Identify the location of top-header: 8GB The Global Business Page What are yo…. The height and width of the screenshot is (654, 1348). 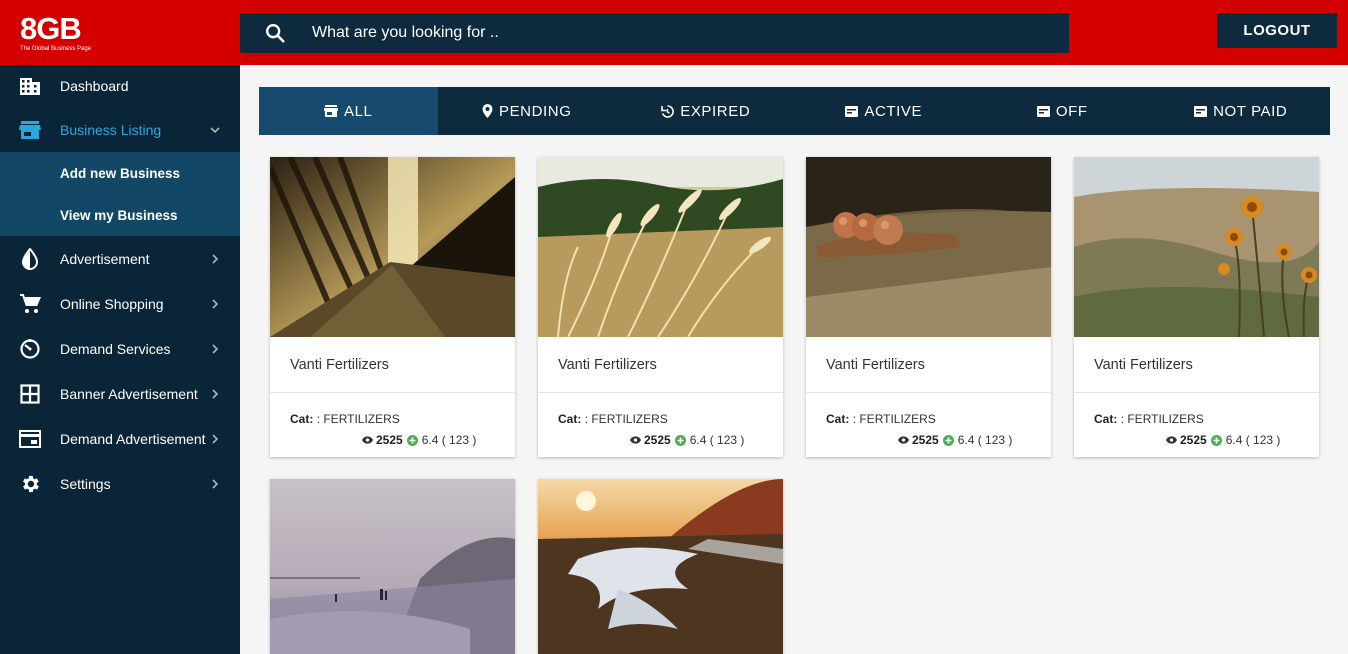
(674, 32).